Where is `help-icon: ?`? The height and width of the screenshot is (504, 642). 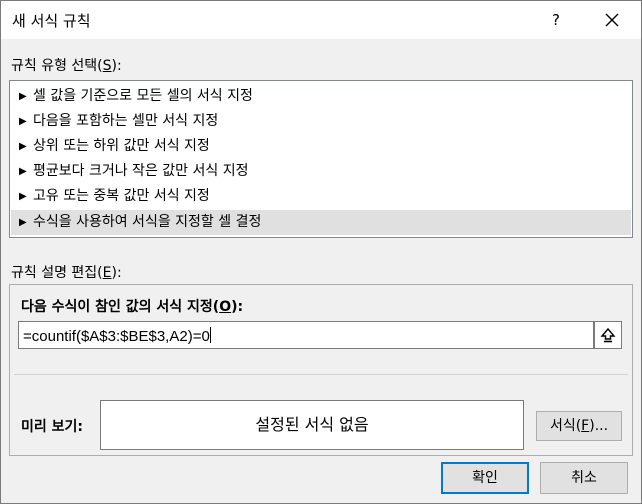 help-icon: ? is located at coordinates (556, 20).